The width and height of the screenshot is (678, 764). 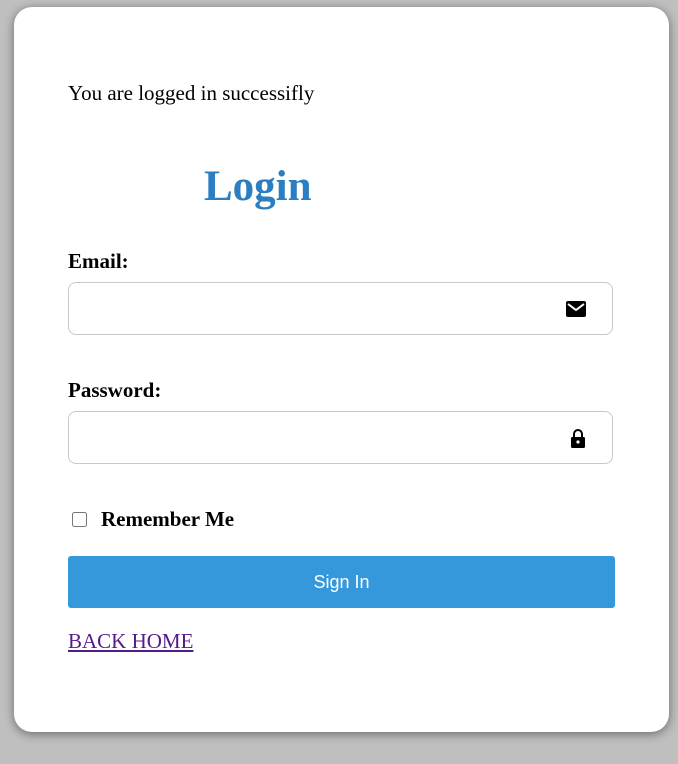 I want to click on remember-me-row: Remember Me, so click(x=153, y=519).